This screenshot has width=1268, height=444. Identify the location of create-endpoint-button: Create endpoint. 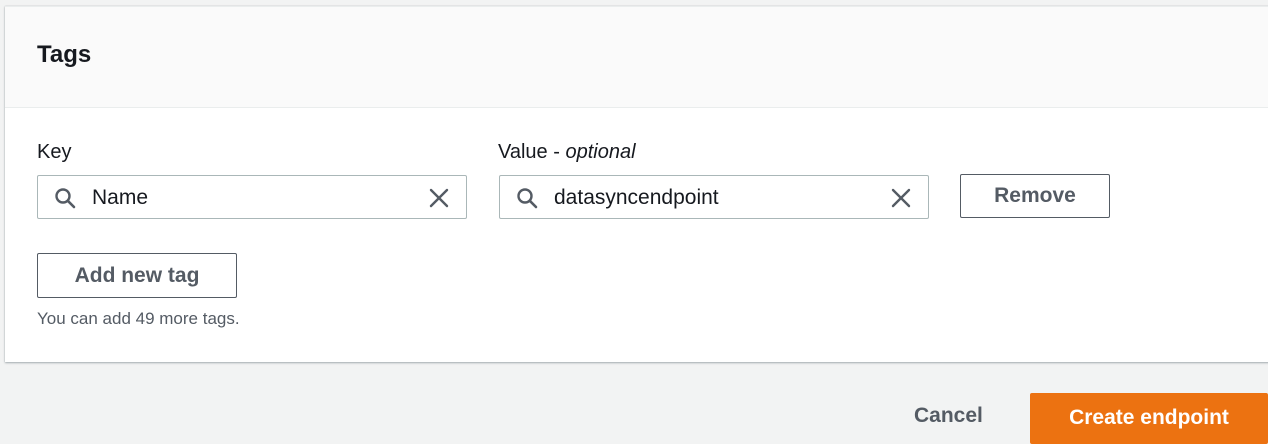
(1149, 418).